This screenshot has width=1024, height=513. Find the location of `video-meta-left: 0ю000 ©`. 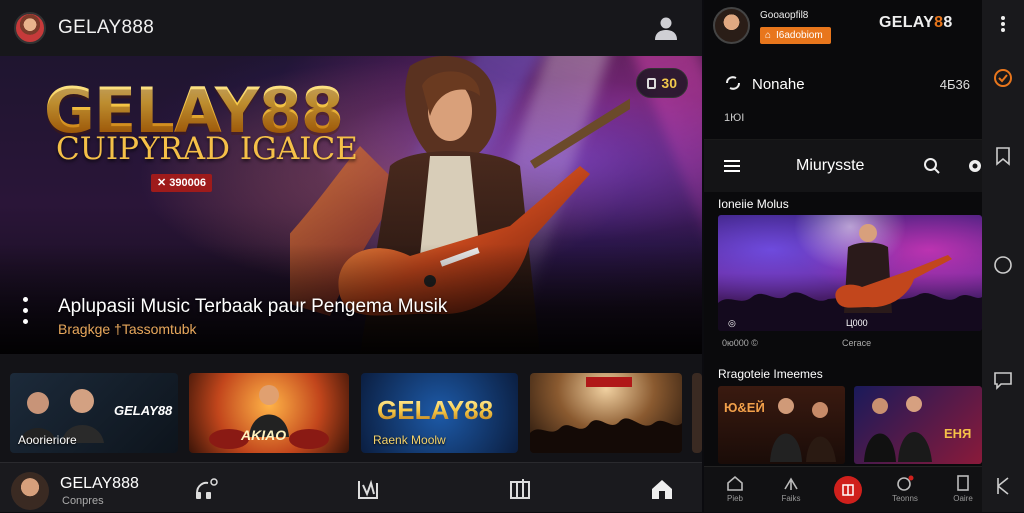

video-meta-left: 0ю000 © is located at coordinates (740, 343).